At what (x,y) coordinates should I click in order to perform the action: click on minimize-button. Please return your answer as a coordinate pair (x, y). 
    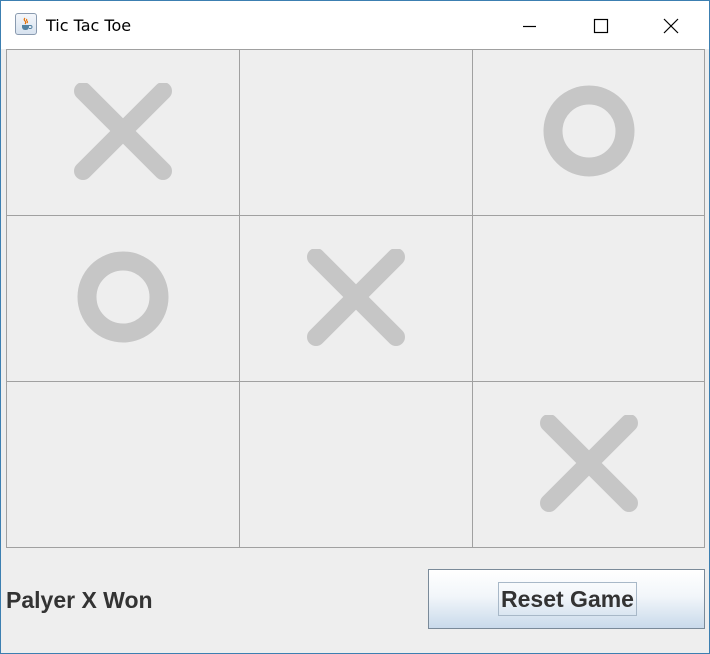
    Looking at the image, I should click on (531, 25).